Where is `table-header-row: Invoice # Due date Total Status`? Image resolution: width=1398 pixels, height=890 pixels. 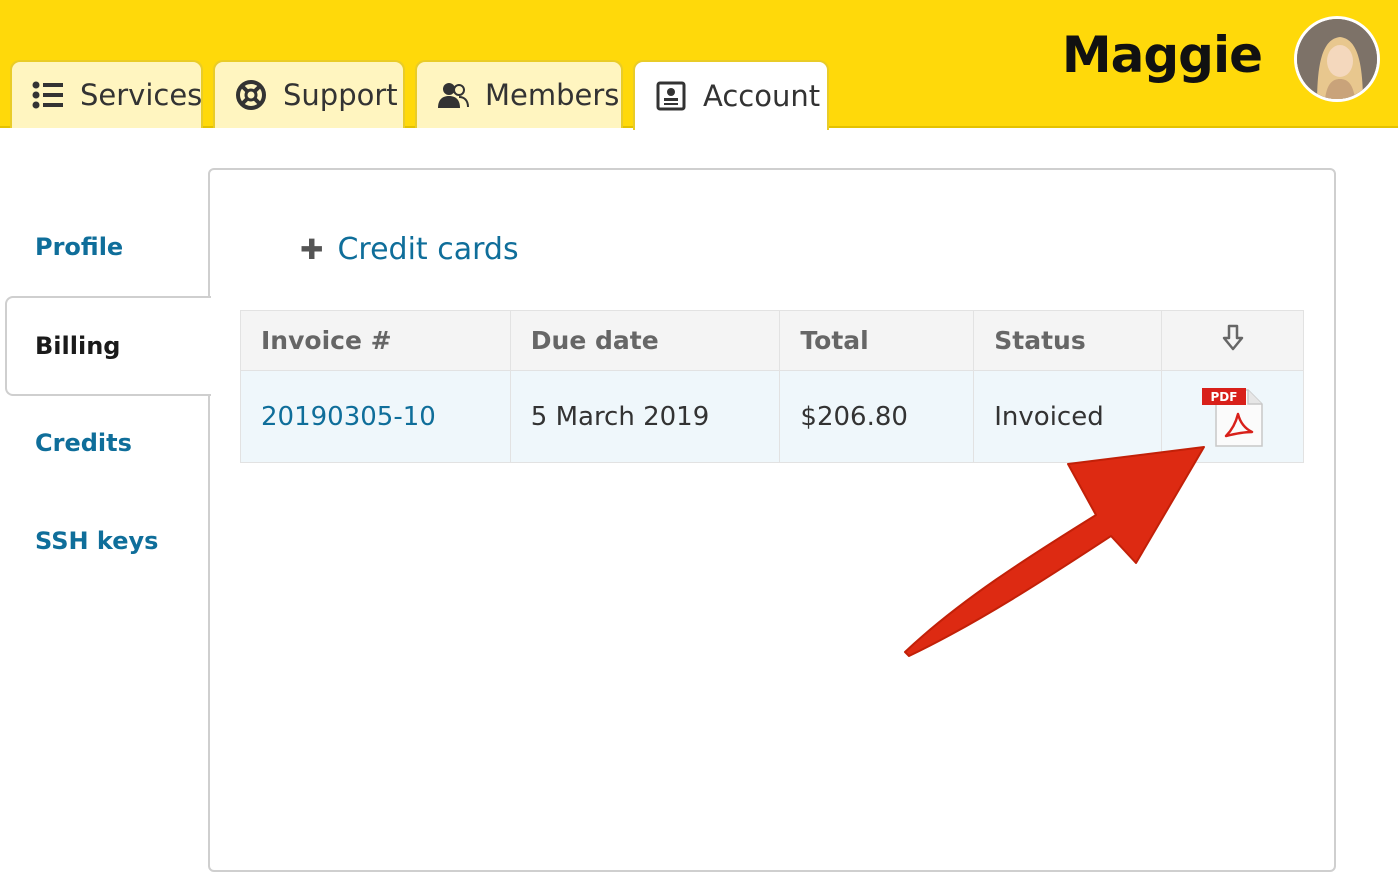 table-header-row: Invoice # Due date Total Status is located at coordinates (772, 340).